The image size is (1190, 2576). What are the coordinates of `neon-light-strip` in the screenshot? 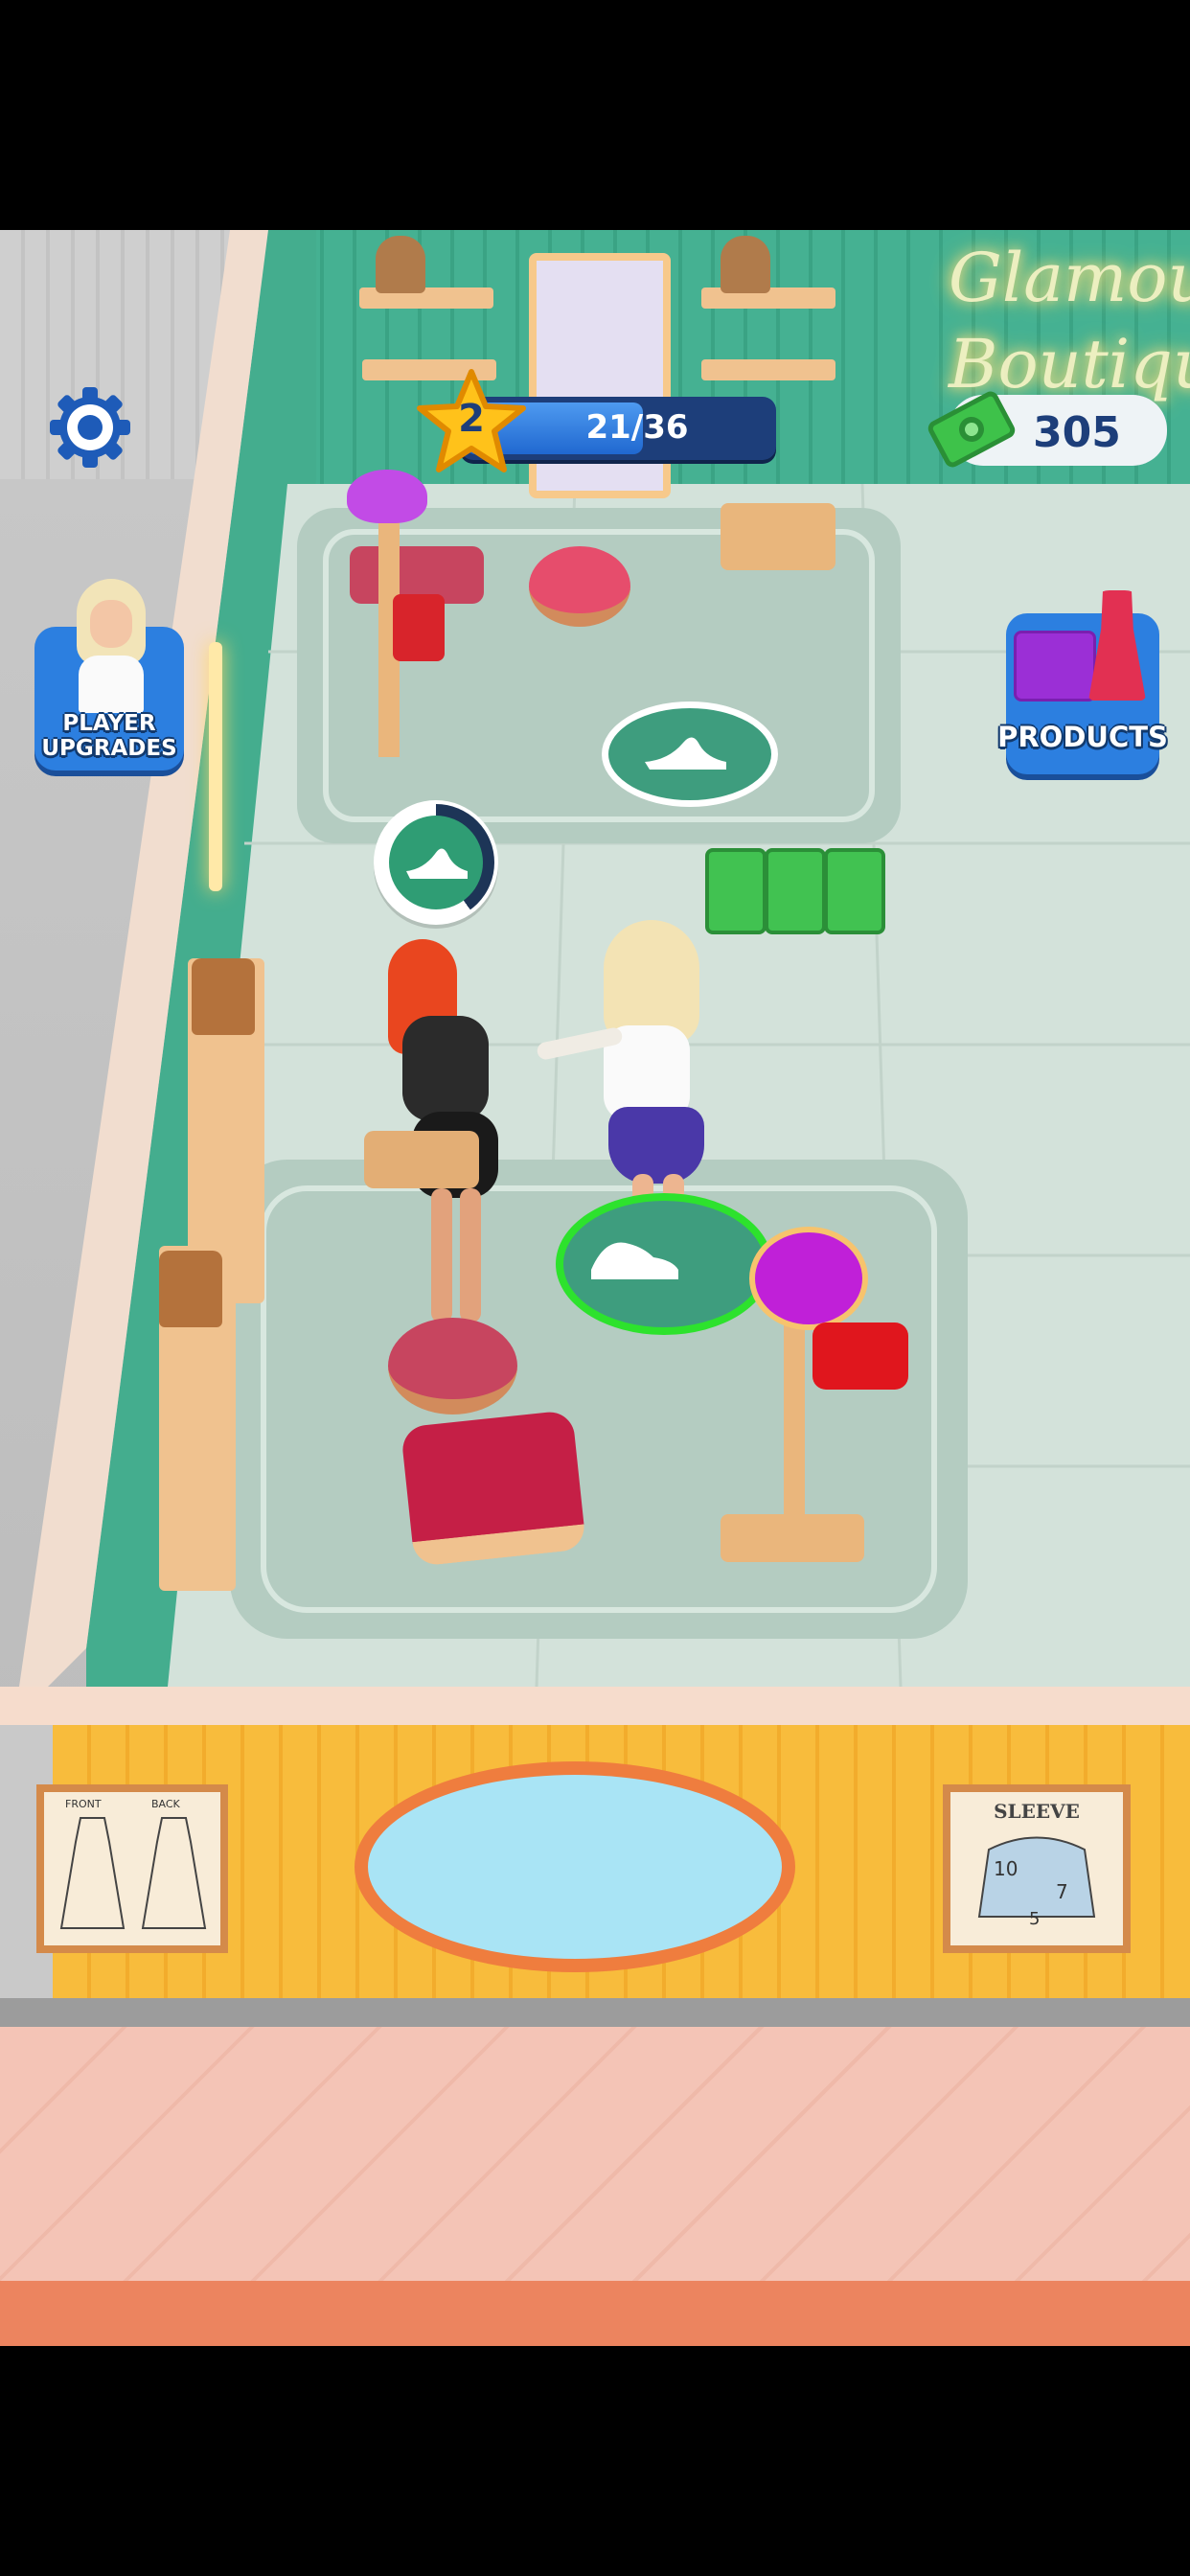 It's located at (216, 766).